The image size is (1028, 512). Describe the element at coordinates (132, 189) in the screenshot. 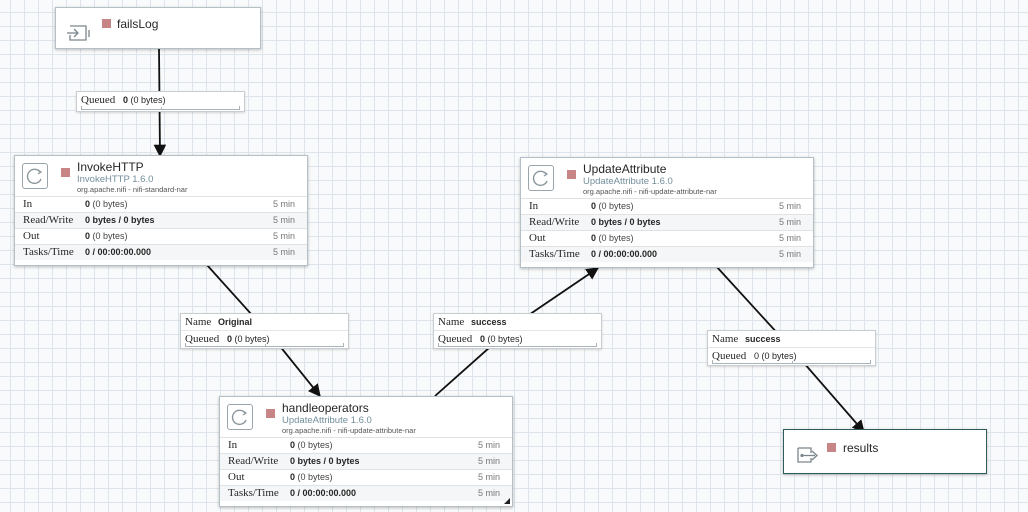

I see `processor-bundle: org.apache.nifi - nifi-standard-nar` at that location.